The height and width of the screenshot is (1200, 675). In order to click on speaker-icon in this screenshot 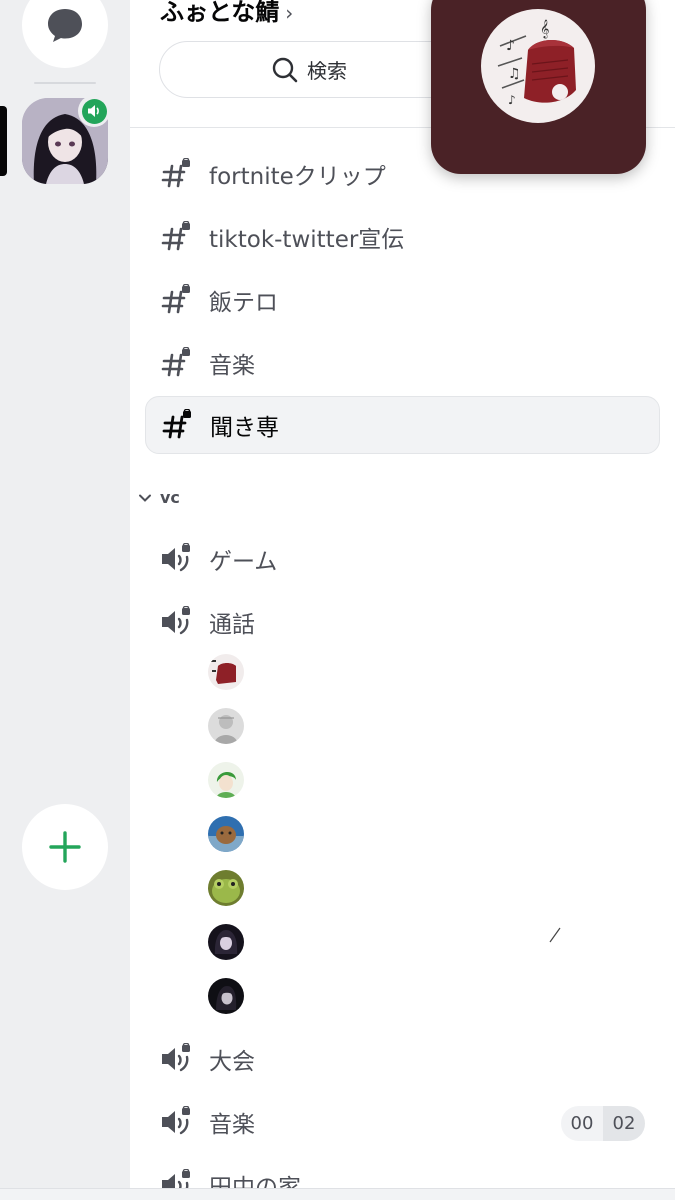, I will do `click(93, 111)`.